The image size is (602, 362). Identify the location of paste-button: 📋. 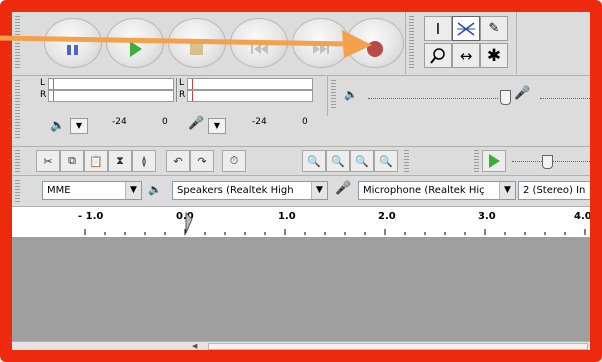
(96, 161).